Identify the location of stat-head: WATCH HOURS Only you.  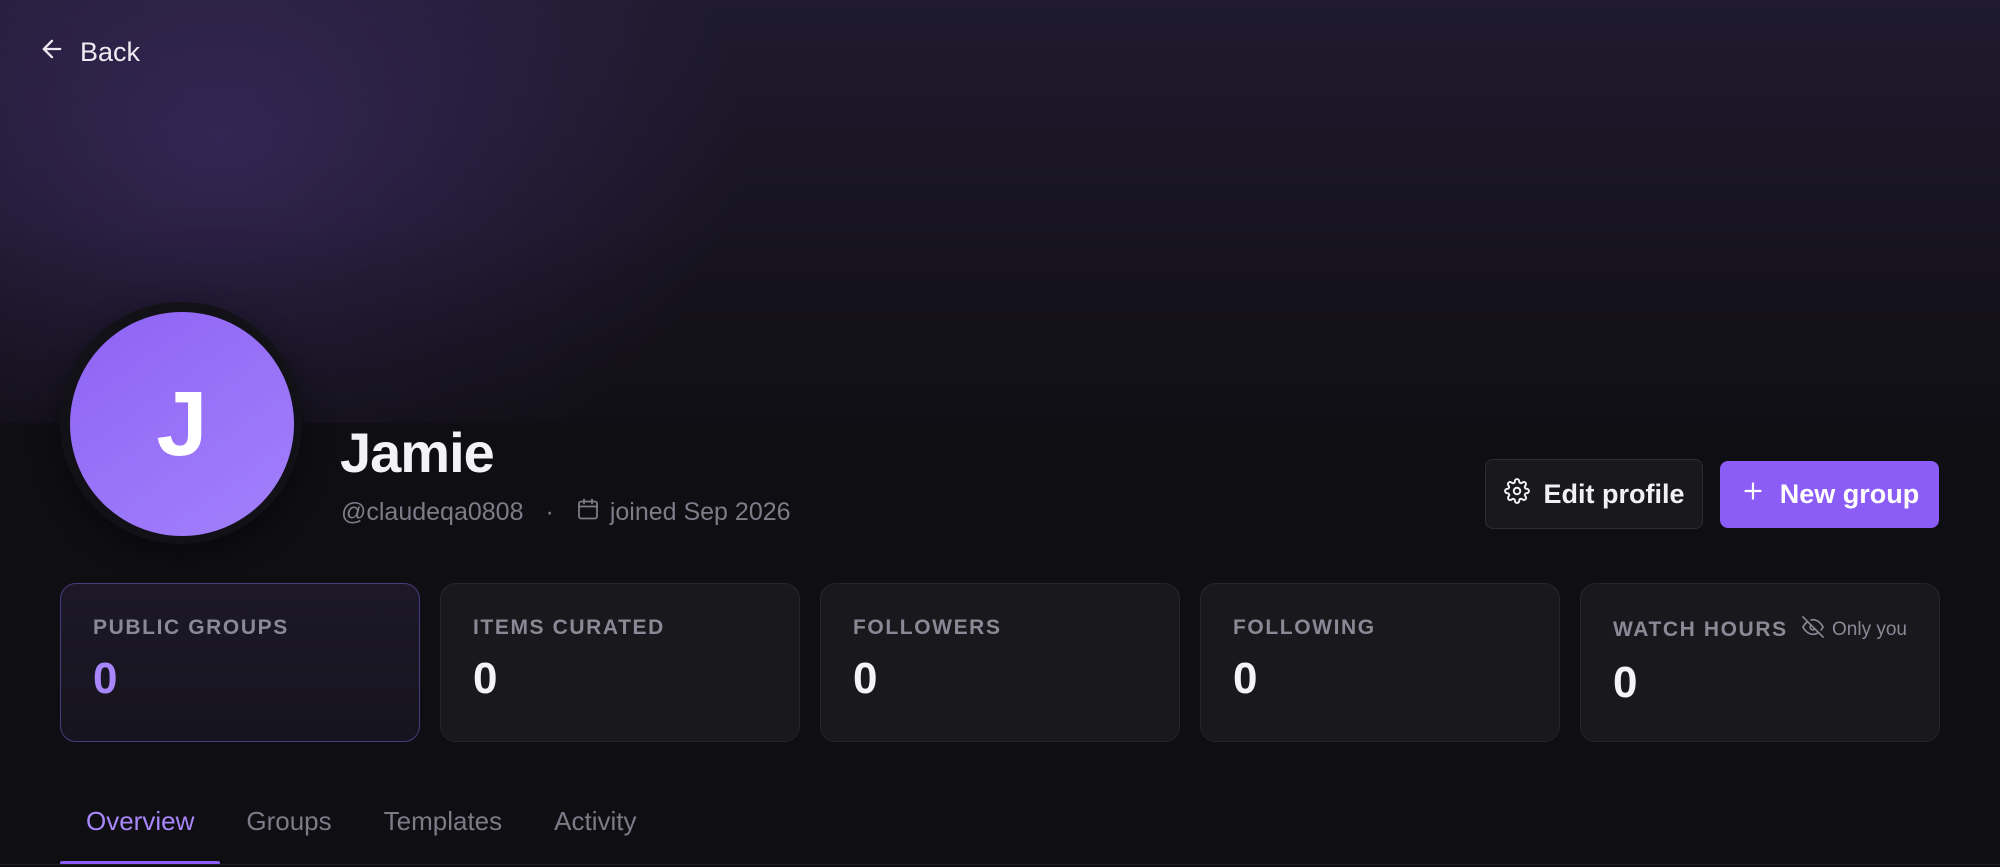
(1760, 630).